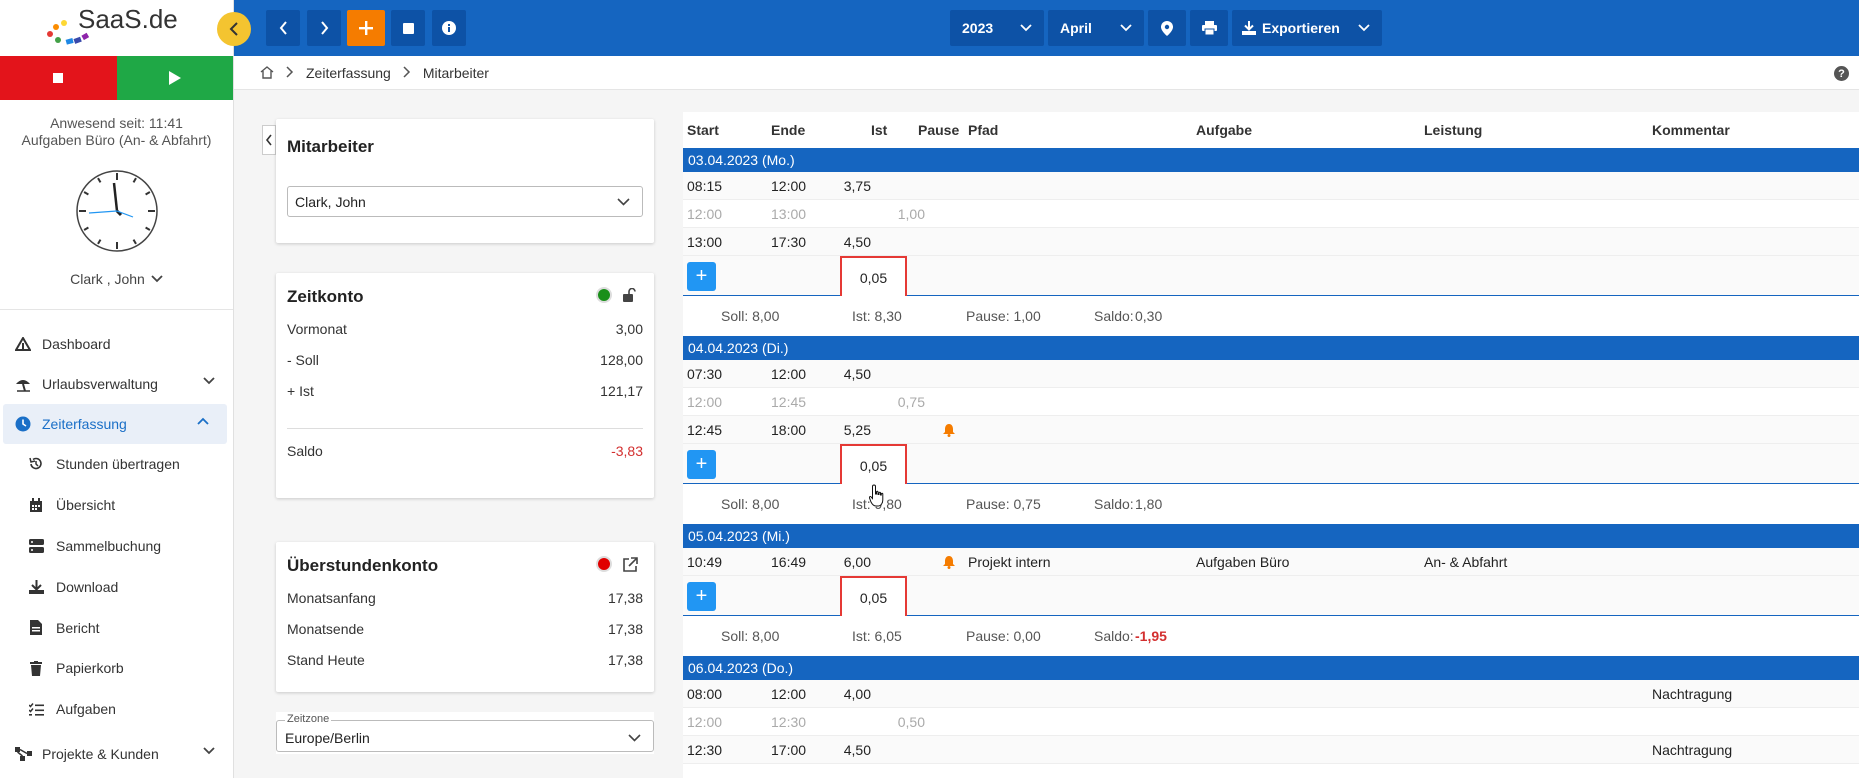  I want to click on print-button, so click(1209, 28).